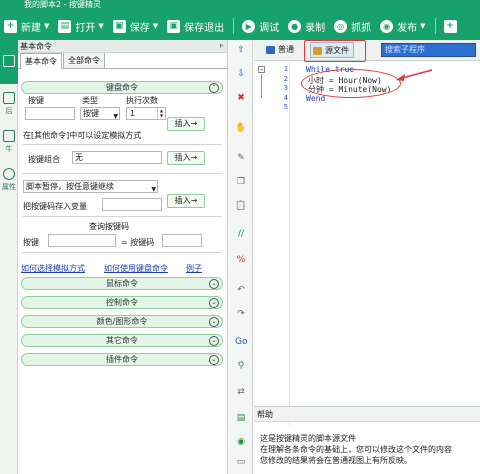  Describe the element at coordinates (44, 159) in the screenshot. I see `combo-label: 按键组合` at that location.